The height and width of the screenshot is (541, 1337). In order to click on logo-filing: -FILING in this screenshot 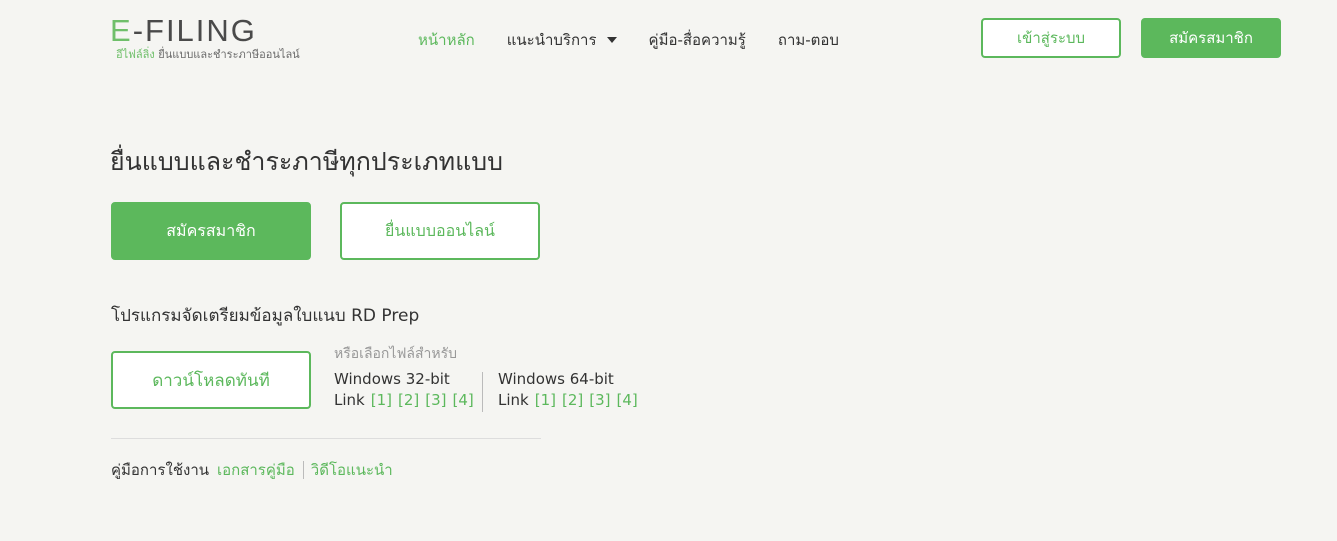, I will do `click(194, 30)`.